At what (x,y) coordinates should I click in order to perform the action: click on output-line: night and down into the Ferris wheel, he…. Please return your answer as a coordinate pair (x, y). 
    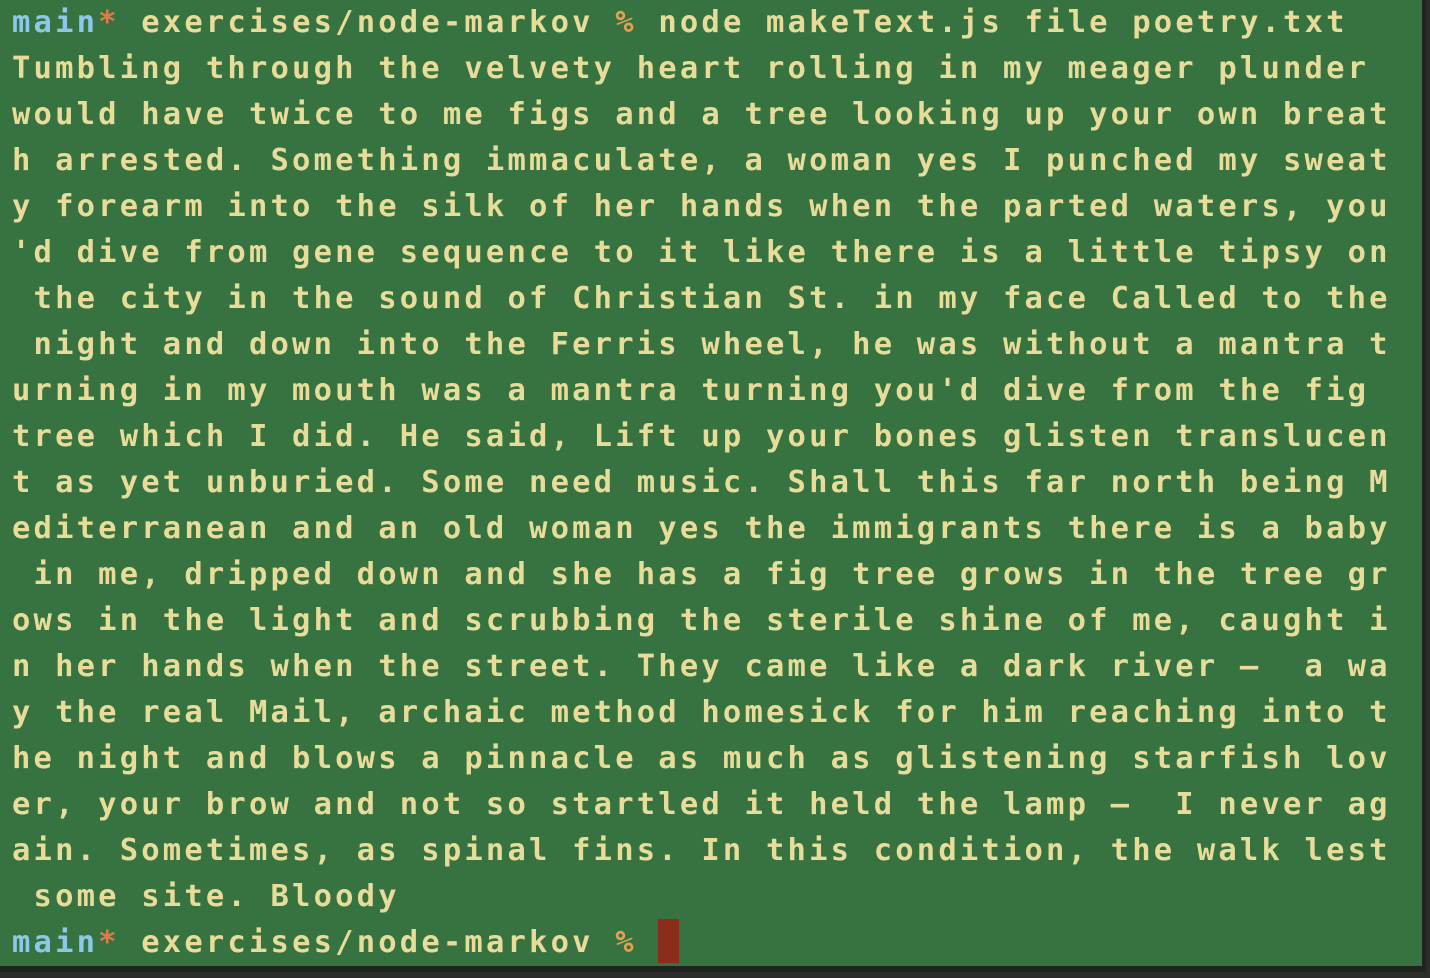
    Looking at the image, I should click on (701, 344).